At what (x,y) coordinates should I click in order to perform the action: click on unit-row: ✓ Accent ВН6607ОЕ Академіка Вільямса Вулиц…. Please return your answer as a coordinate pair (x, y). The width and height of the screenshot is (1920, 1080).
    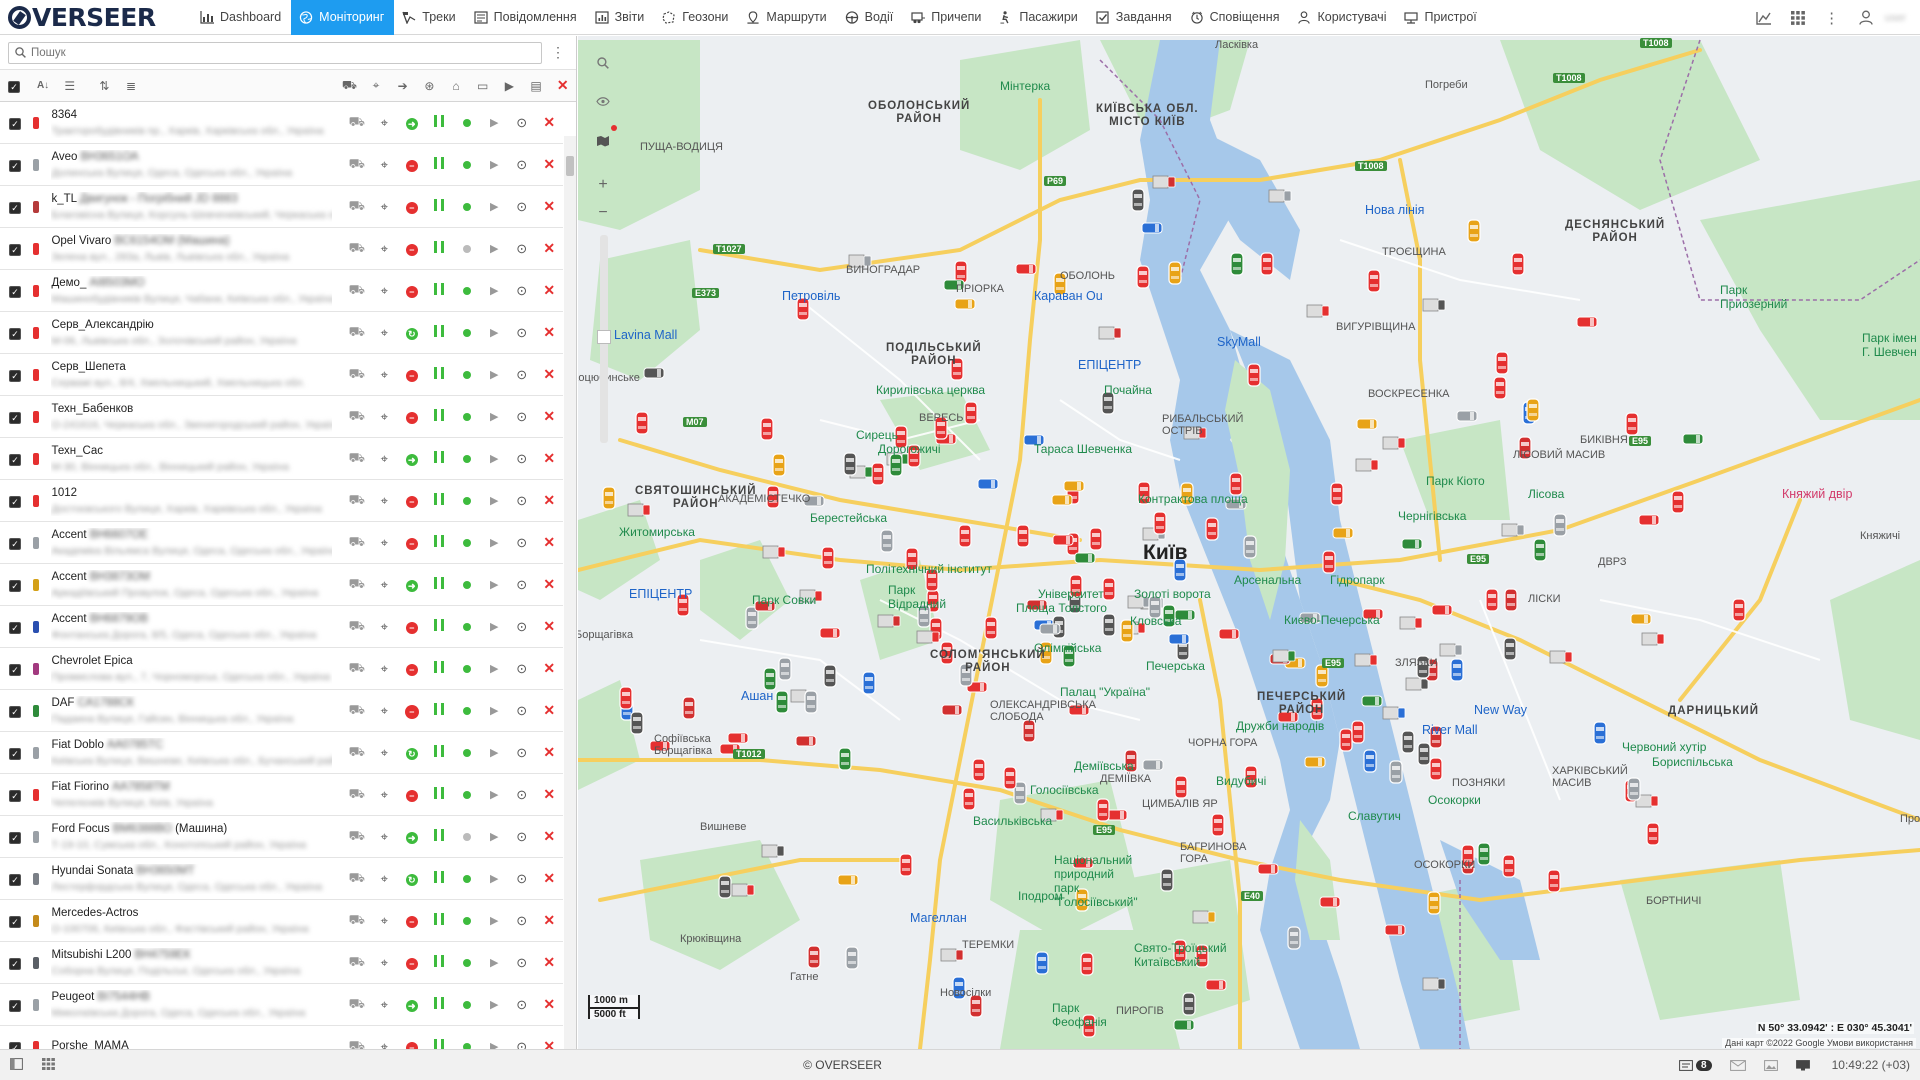
    Looking at the image, I should click on (281, 543).